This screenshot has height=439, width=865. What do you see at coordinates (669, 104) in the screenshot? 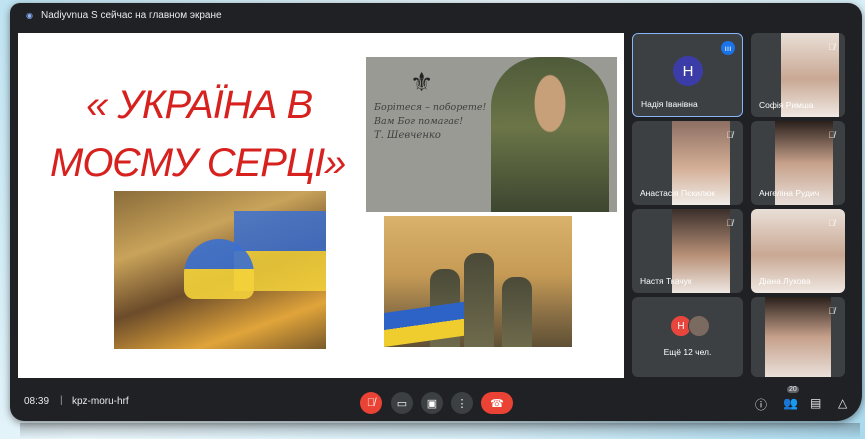
I see `participant-name: Надія Іванівна` at bounding box center [669, 104].